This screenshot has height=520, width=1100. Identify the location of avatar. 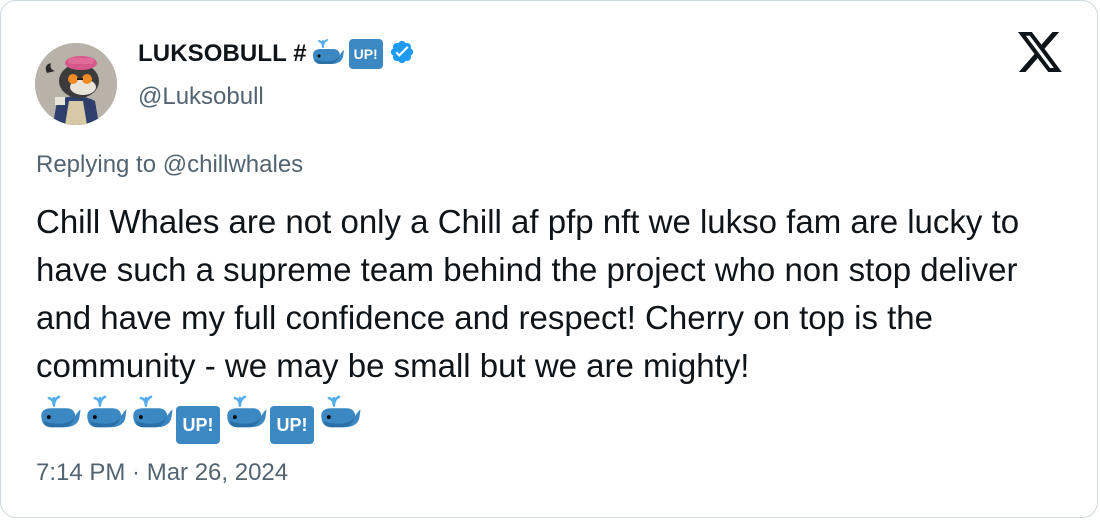
(76, 84).